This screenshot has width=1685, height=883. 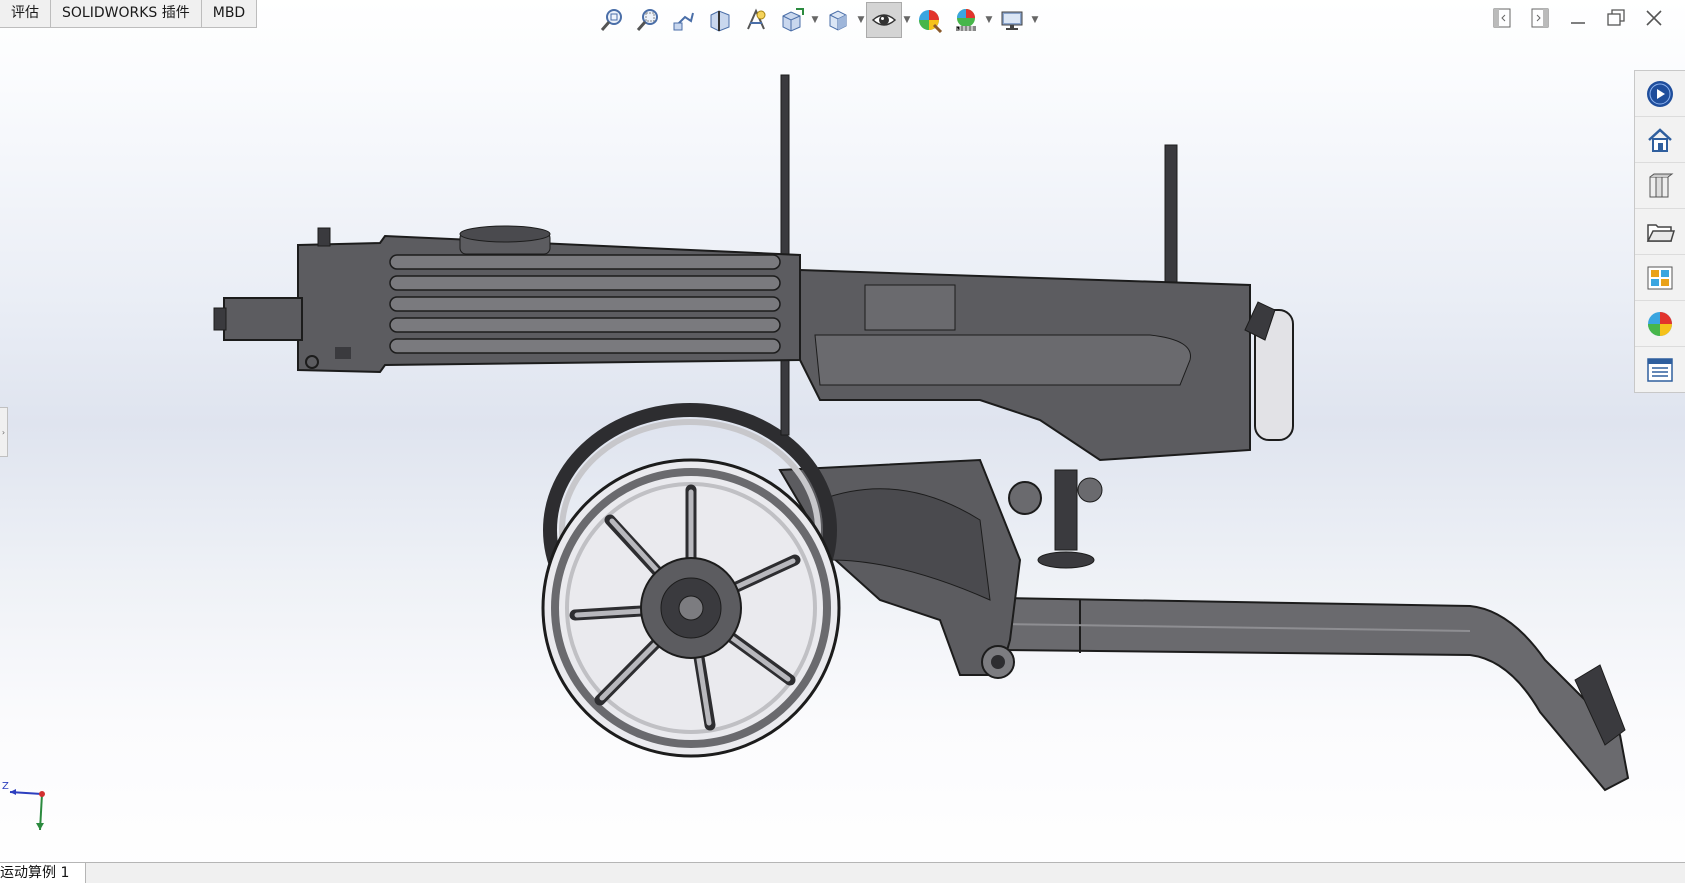 What do you see at coordinates (5, 786) in the screenshot?
I see `triad-z-label: Z` at bounding box center [5, 786].